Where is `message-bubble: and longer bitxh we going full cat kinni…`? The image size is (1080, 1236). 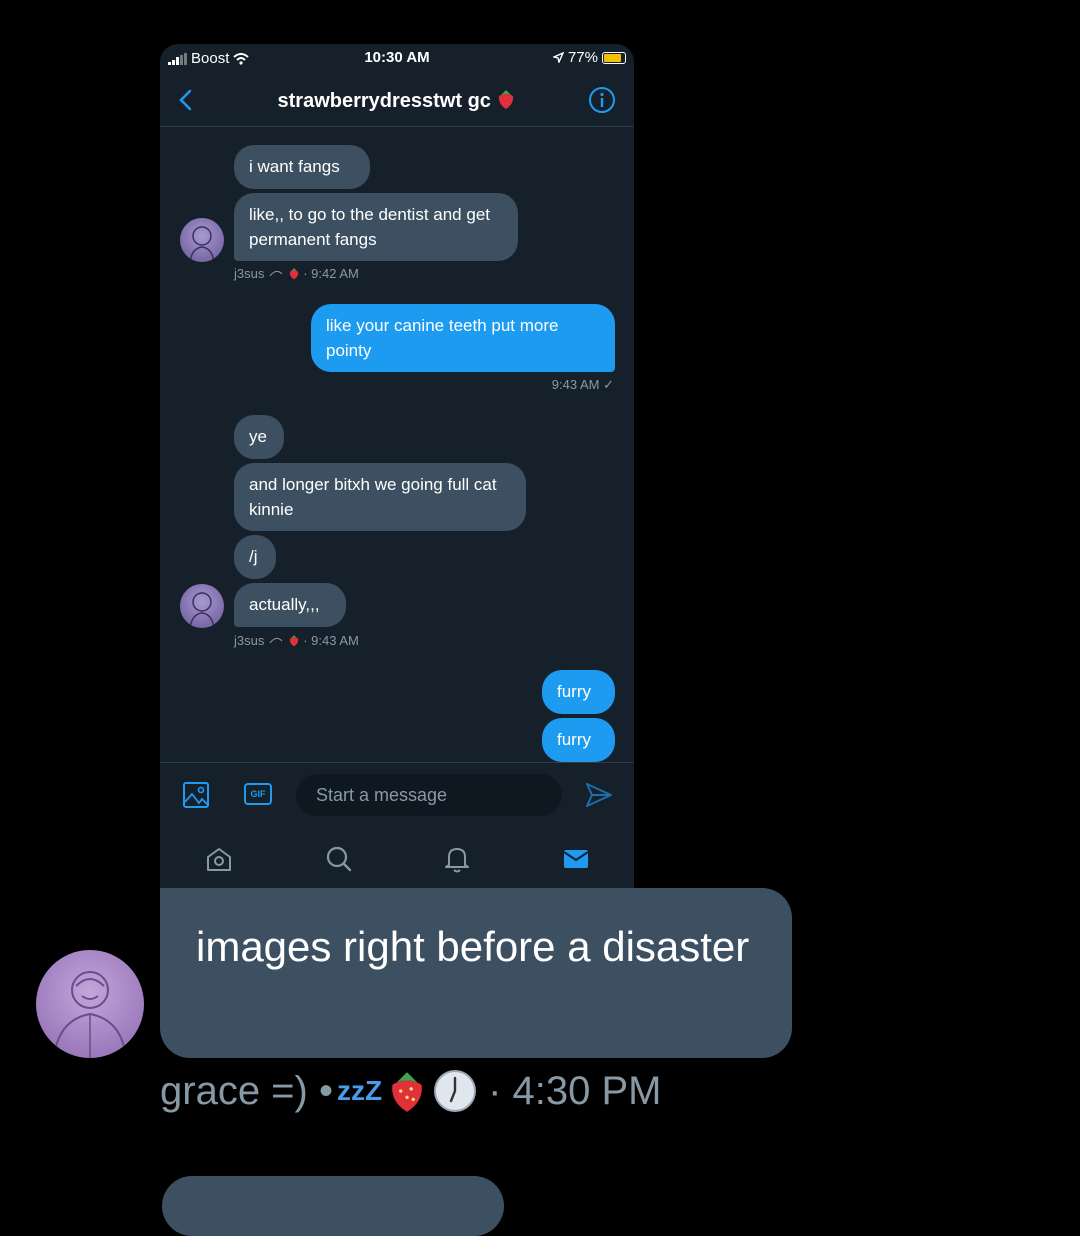
message-bubble: and longer bitxh we going full cat kinni… is located at coordinates (380, 497).